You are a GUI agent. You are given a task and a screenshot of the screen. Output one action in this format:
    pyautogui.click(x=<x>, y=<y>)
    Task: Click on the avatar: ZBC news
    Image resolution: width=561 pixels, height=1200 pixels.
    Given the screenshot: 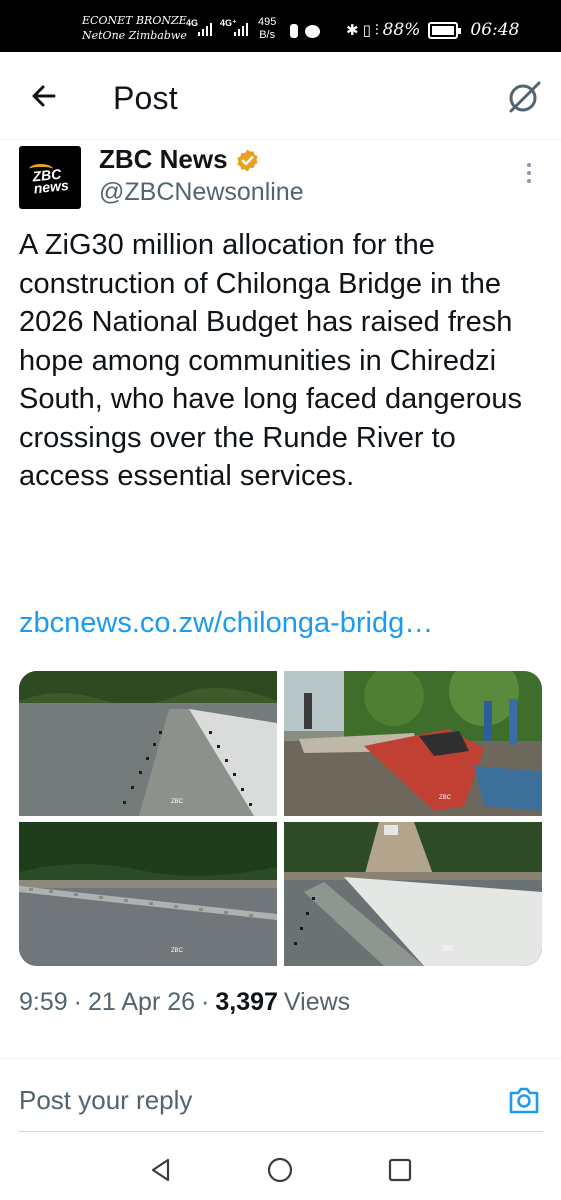 What is the action you would take?
    pyautogui.click(x=50, y=177)
    